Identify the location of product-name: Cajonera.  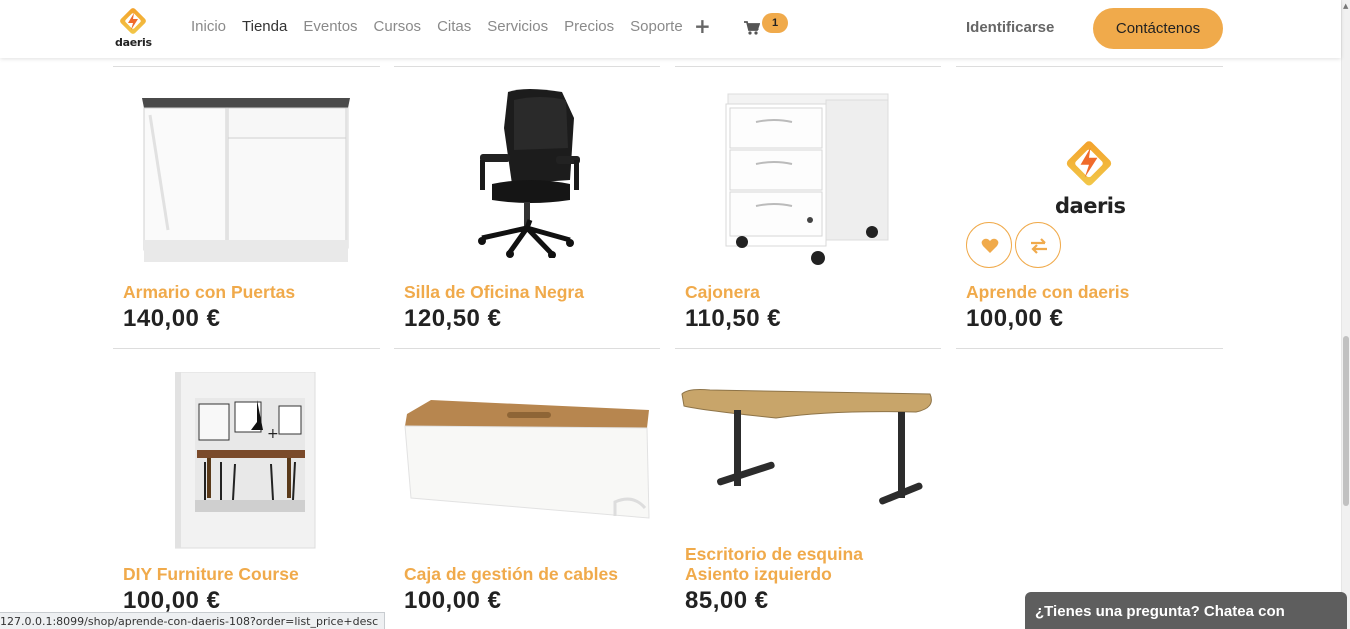
(818, 292).